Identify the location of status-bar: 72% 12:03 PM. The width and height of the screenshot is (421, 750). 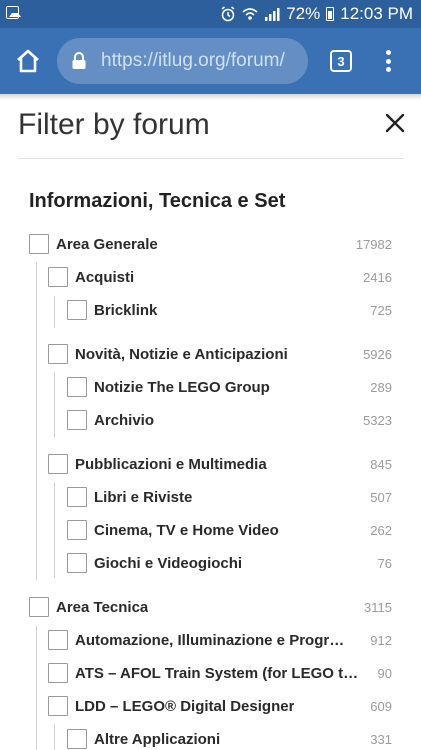
(210, 14).